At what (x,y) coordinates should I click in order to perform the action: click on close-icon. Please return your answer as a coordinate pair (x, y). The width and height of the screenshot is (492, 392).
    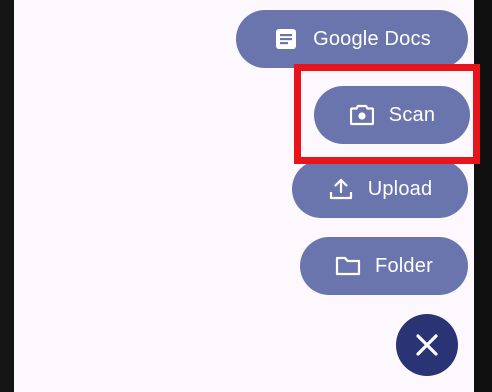
    Looking at the image, I should click on (427, 345).